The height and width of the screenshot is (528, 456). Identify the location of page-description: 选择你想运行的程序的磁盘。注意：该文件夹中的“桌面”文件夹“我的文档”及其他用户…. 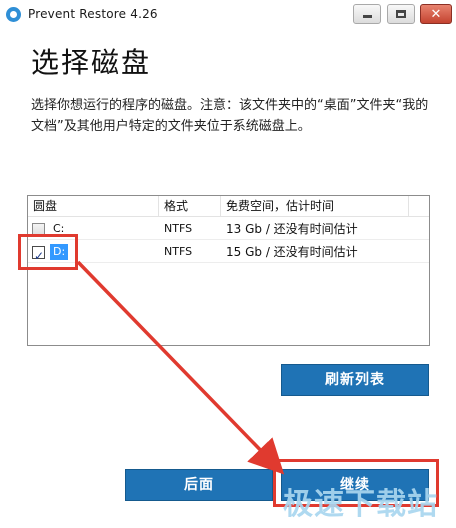
(230, 116).